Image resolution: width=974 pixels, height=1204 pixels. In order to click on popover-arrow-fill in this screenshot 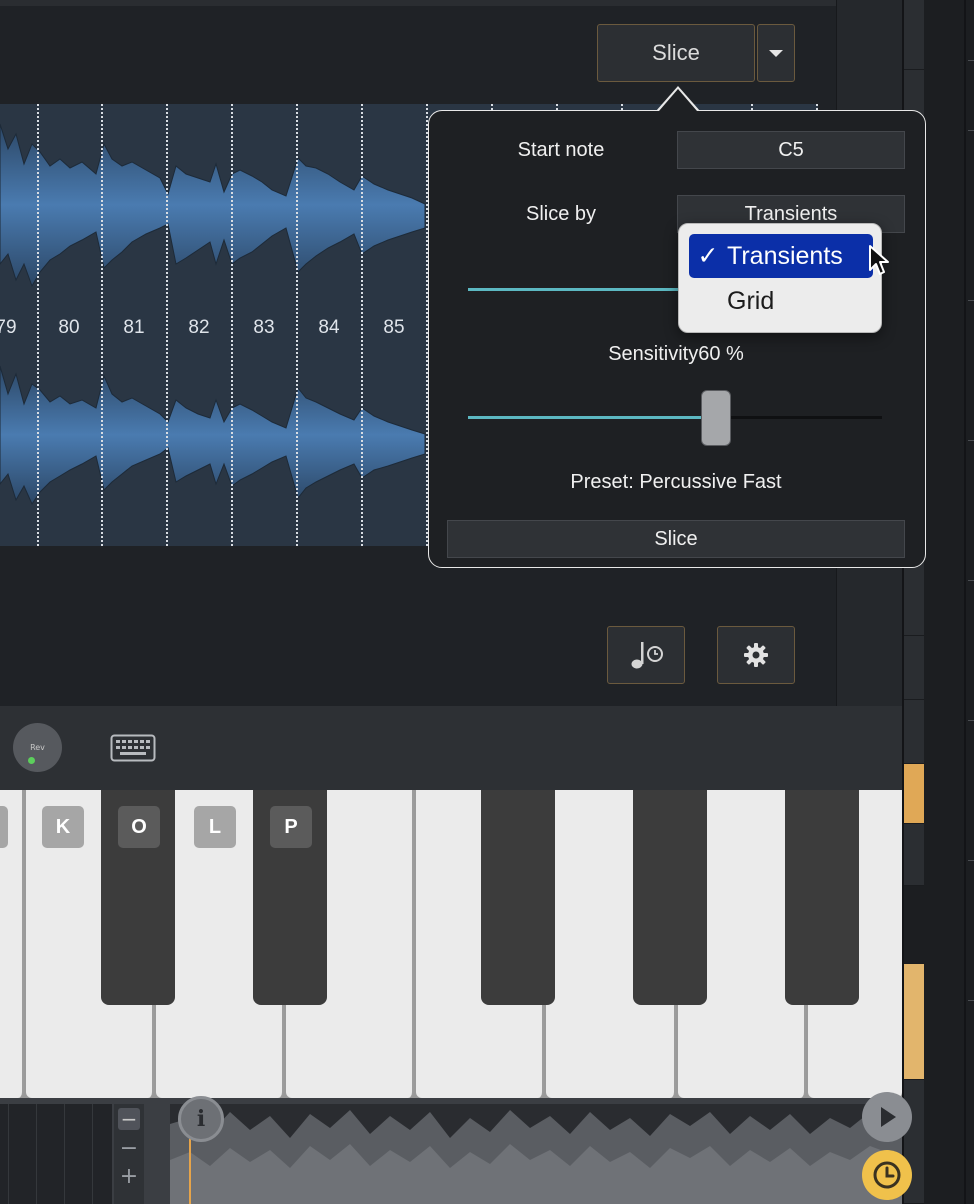, I will do `click(678, 100)`.